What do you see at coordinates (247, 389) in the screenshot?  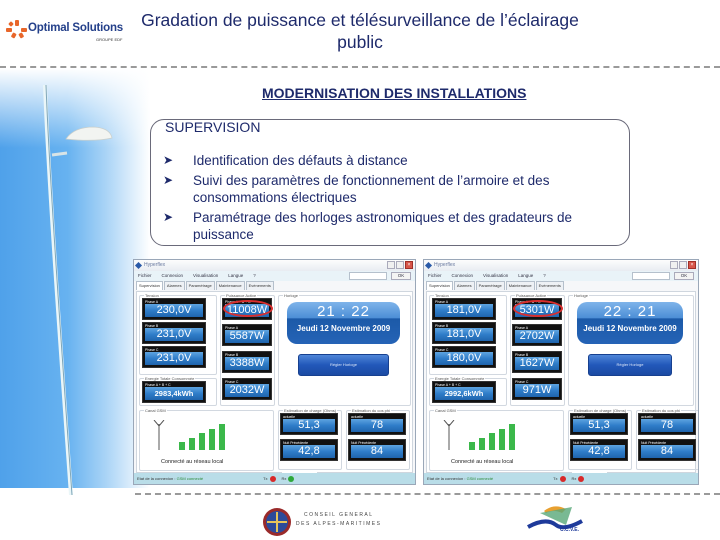 I see `puissance-meter: Phase C 2032W` at bounding box center [247, 389].